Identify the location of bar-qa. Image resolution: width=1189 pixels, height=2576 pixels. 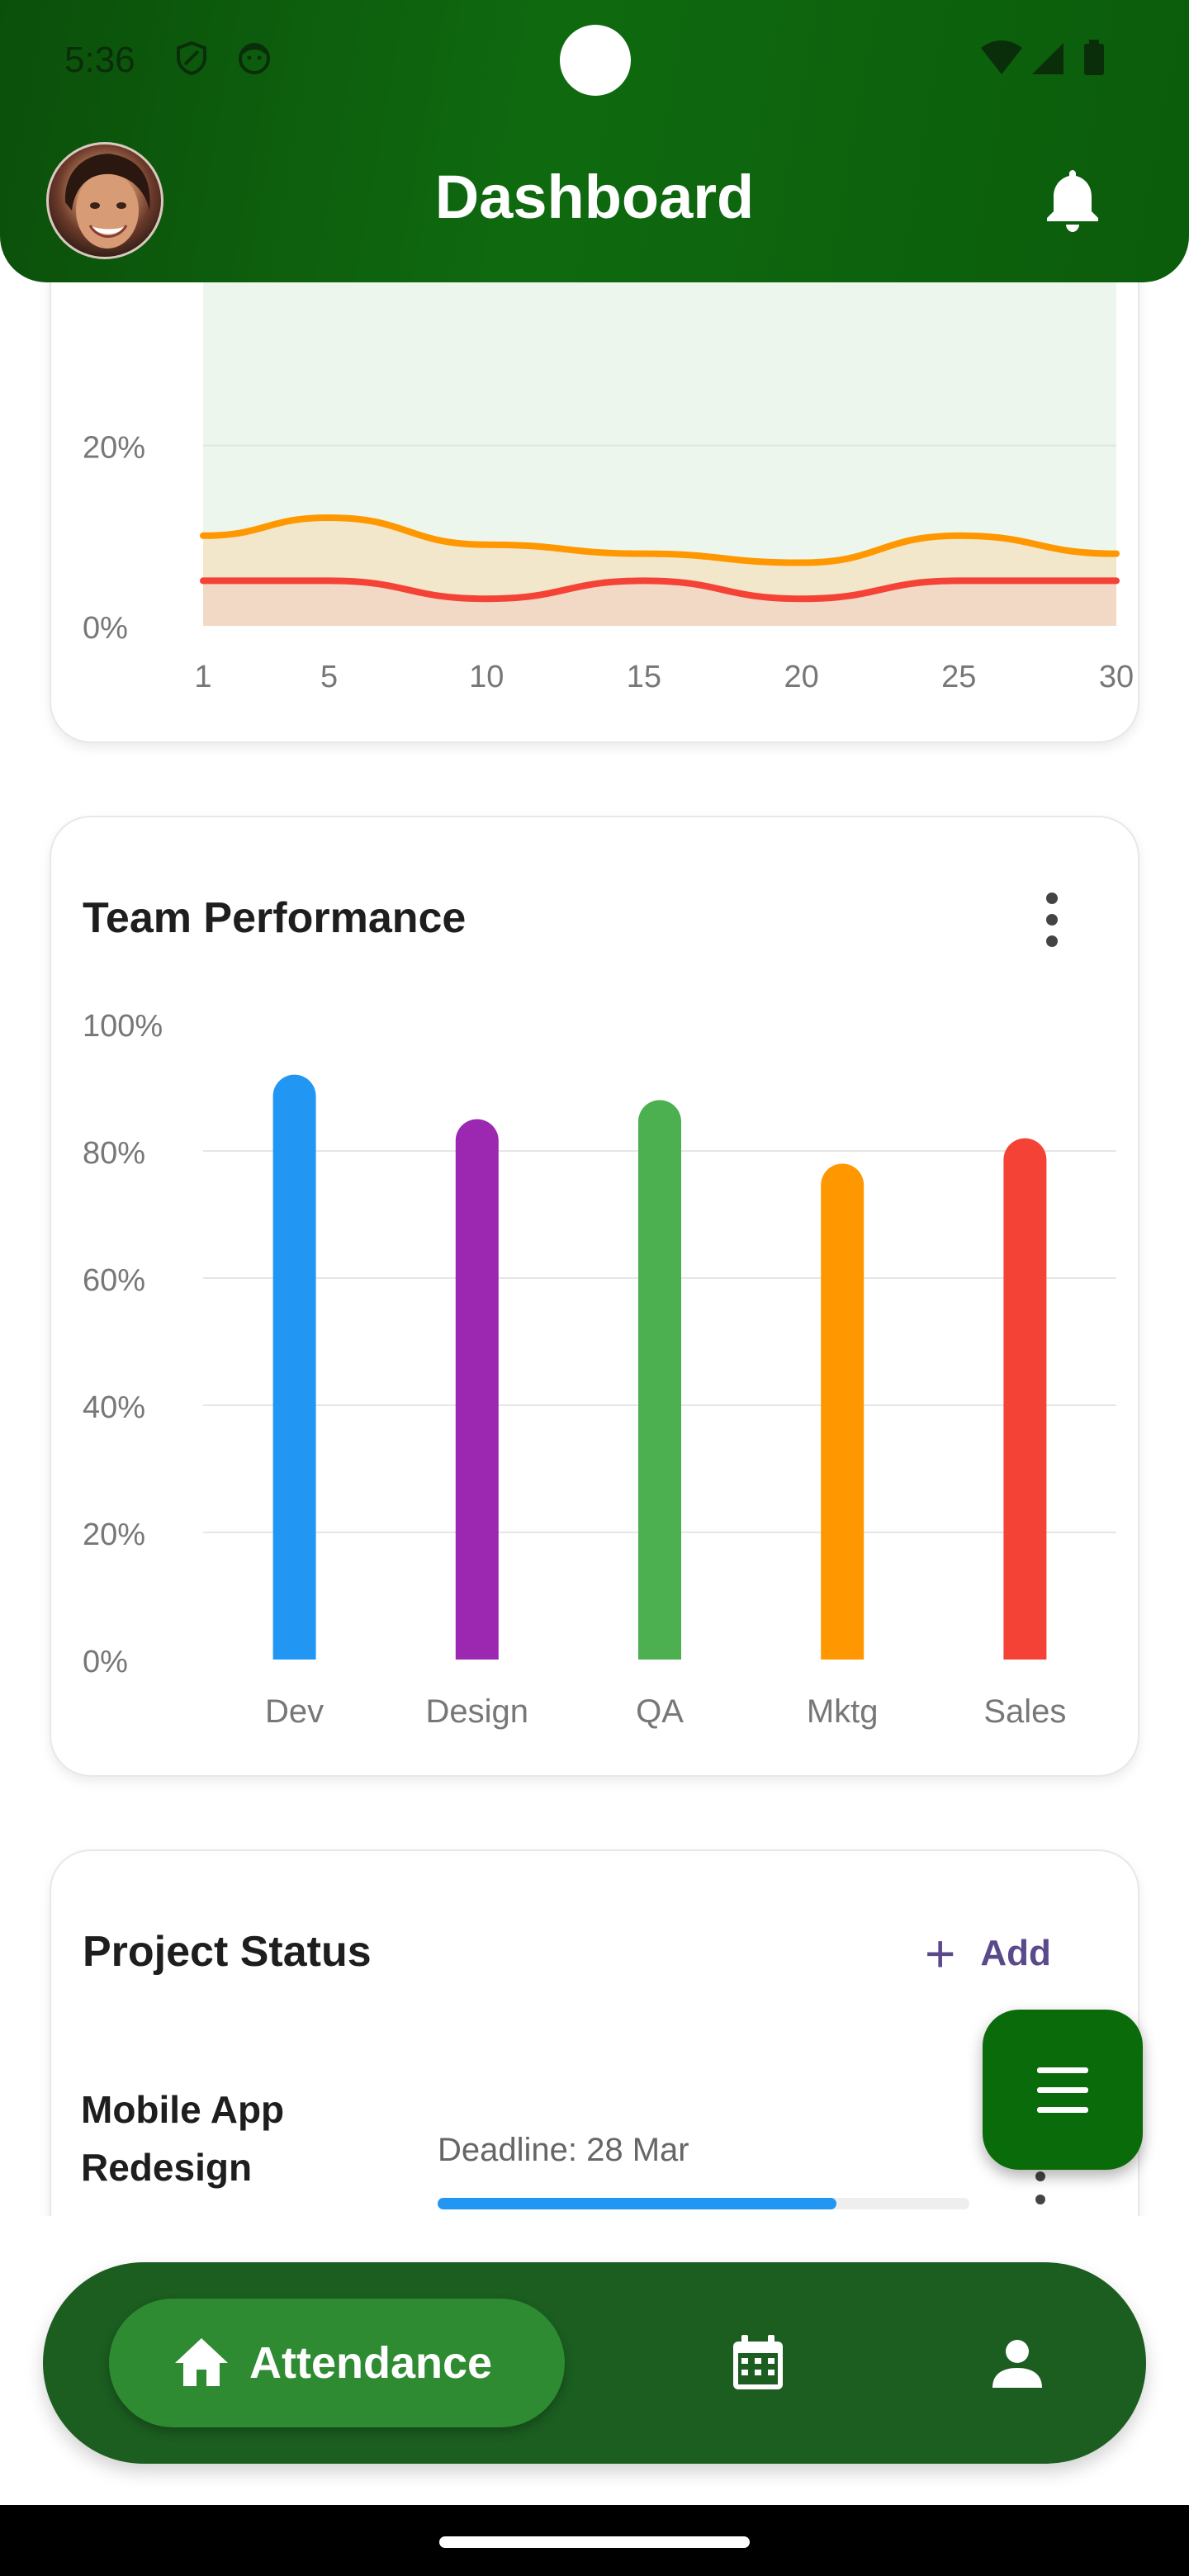
(659, 1380).